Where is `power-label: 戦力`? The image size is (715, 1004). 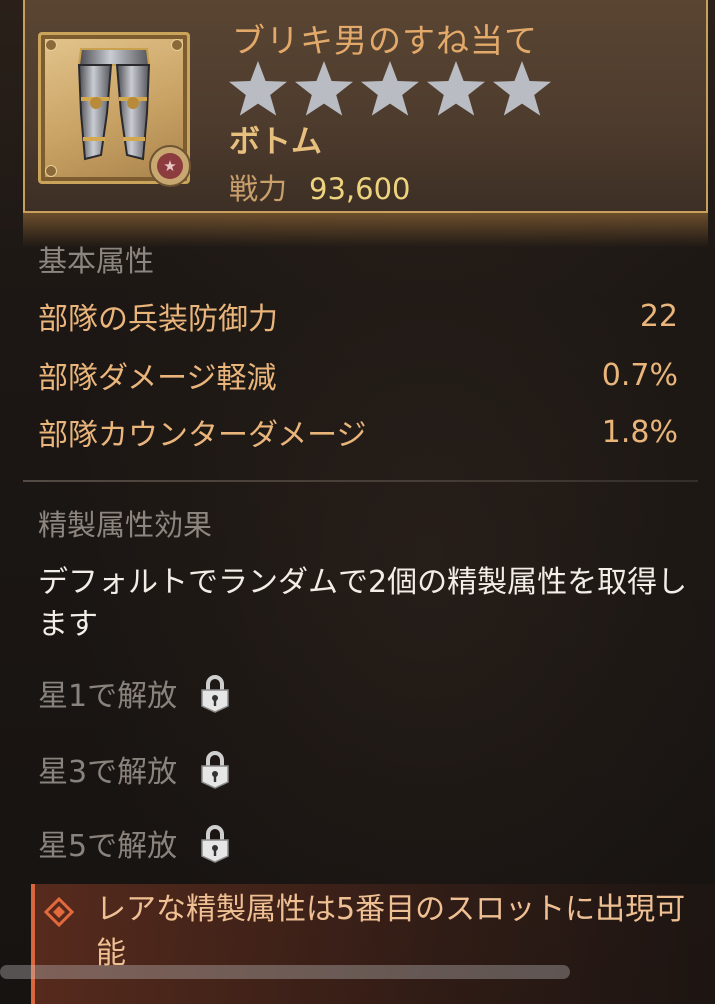
power-label: 戦力 is located at coordinates (258, 189).